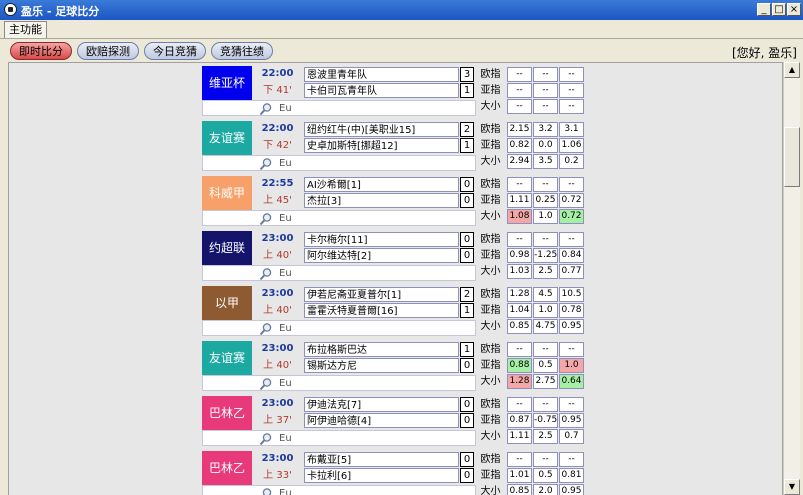 This screenshot has width=803, height=495. I want to click on home-team: AI沙希爾[1], so click(381, 184).